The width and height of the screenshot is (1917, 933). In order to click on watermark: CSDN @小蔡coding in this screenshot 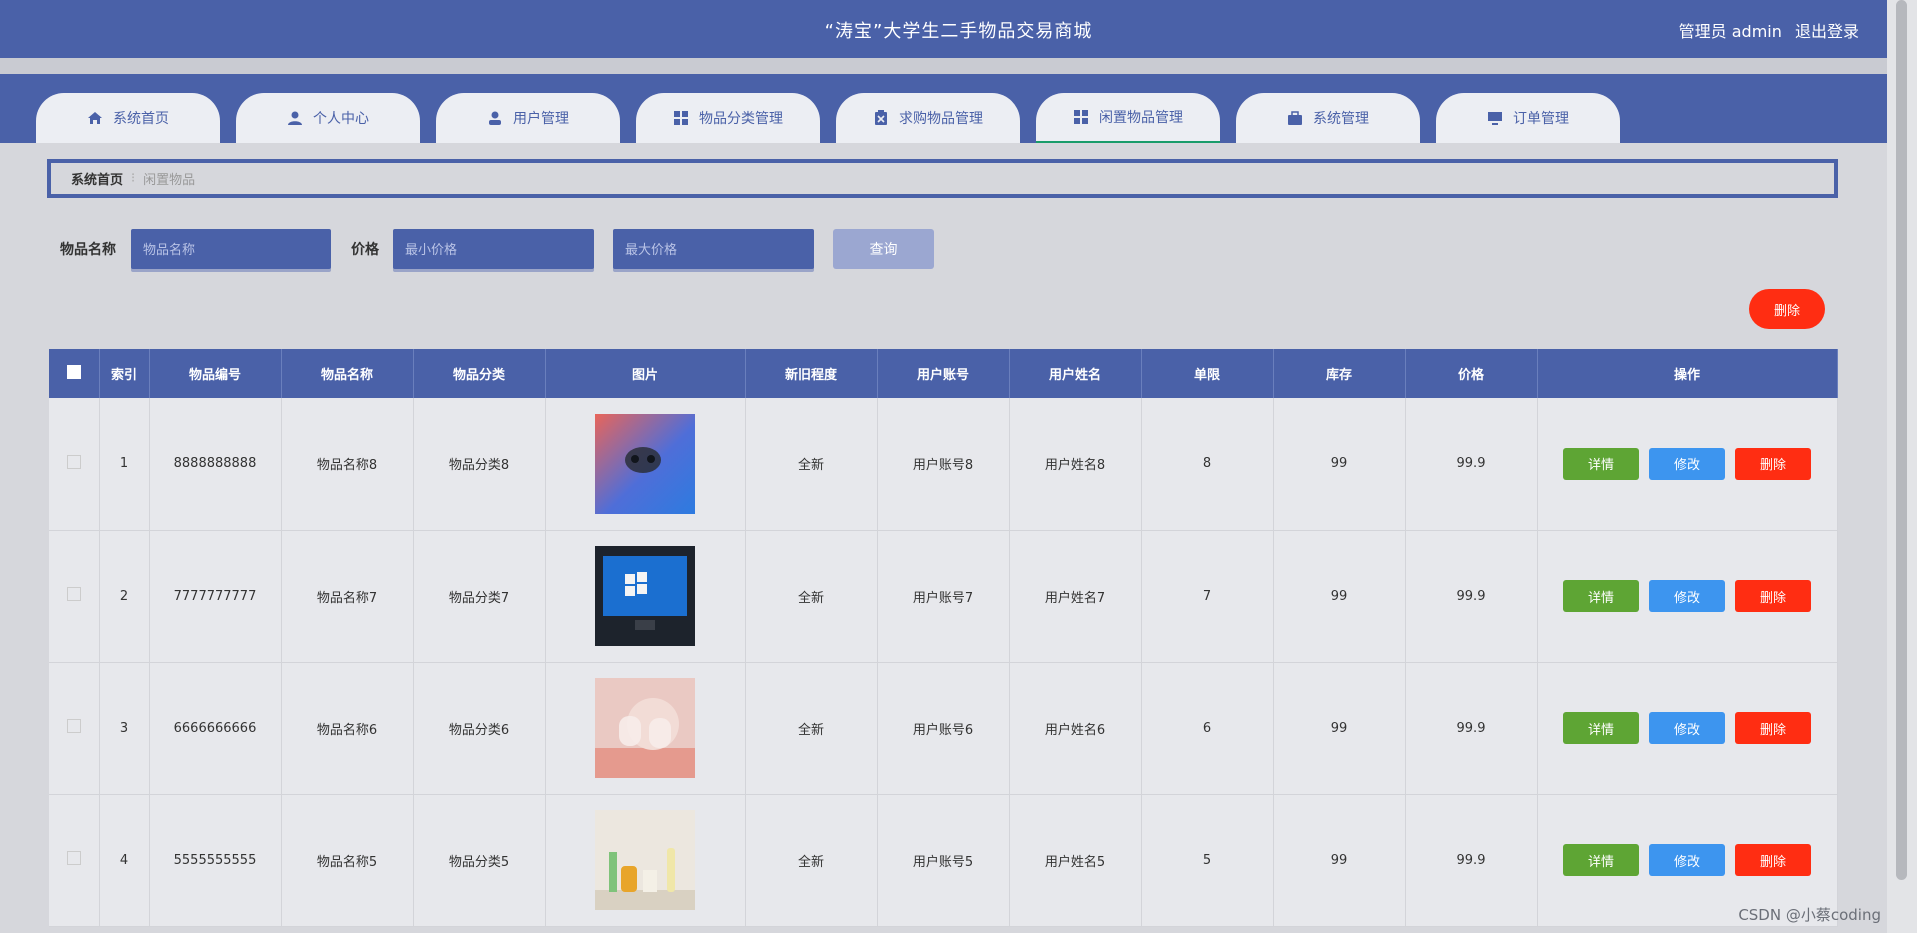, I will do `click(1809, 915)`.